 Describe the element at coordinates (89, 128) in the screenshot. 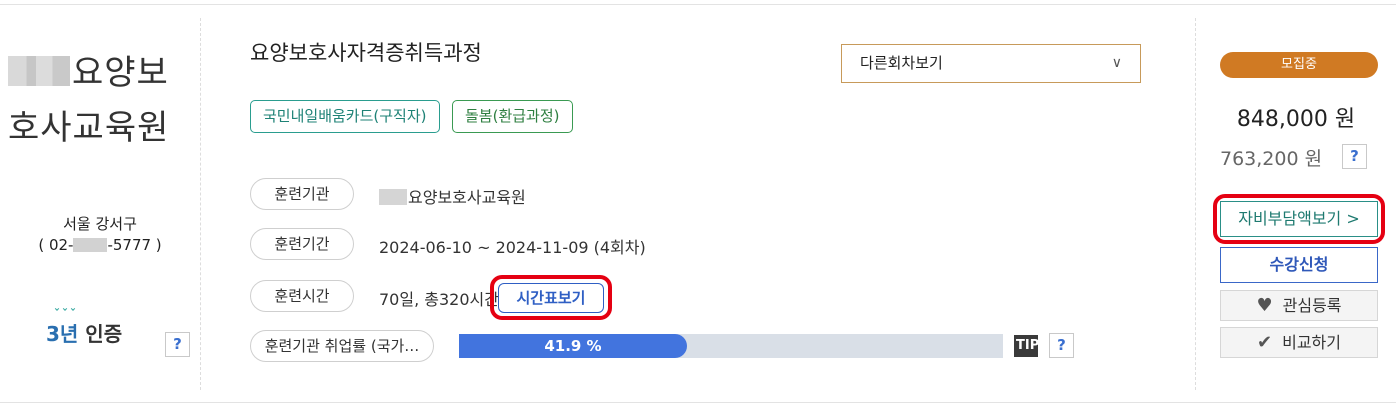

I see `institution-name-line2: 호사교육원` at that location.